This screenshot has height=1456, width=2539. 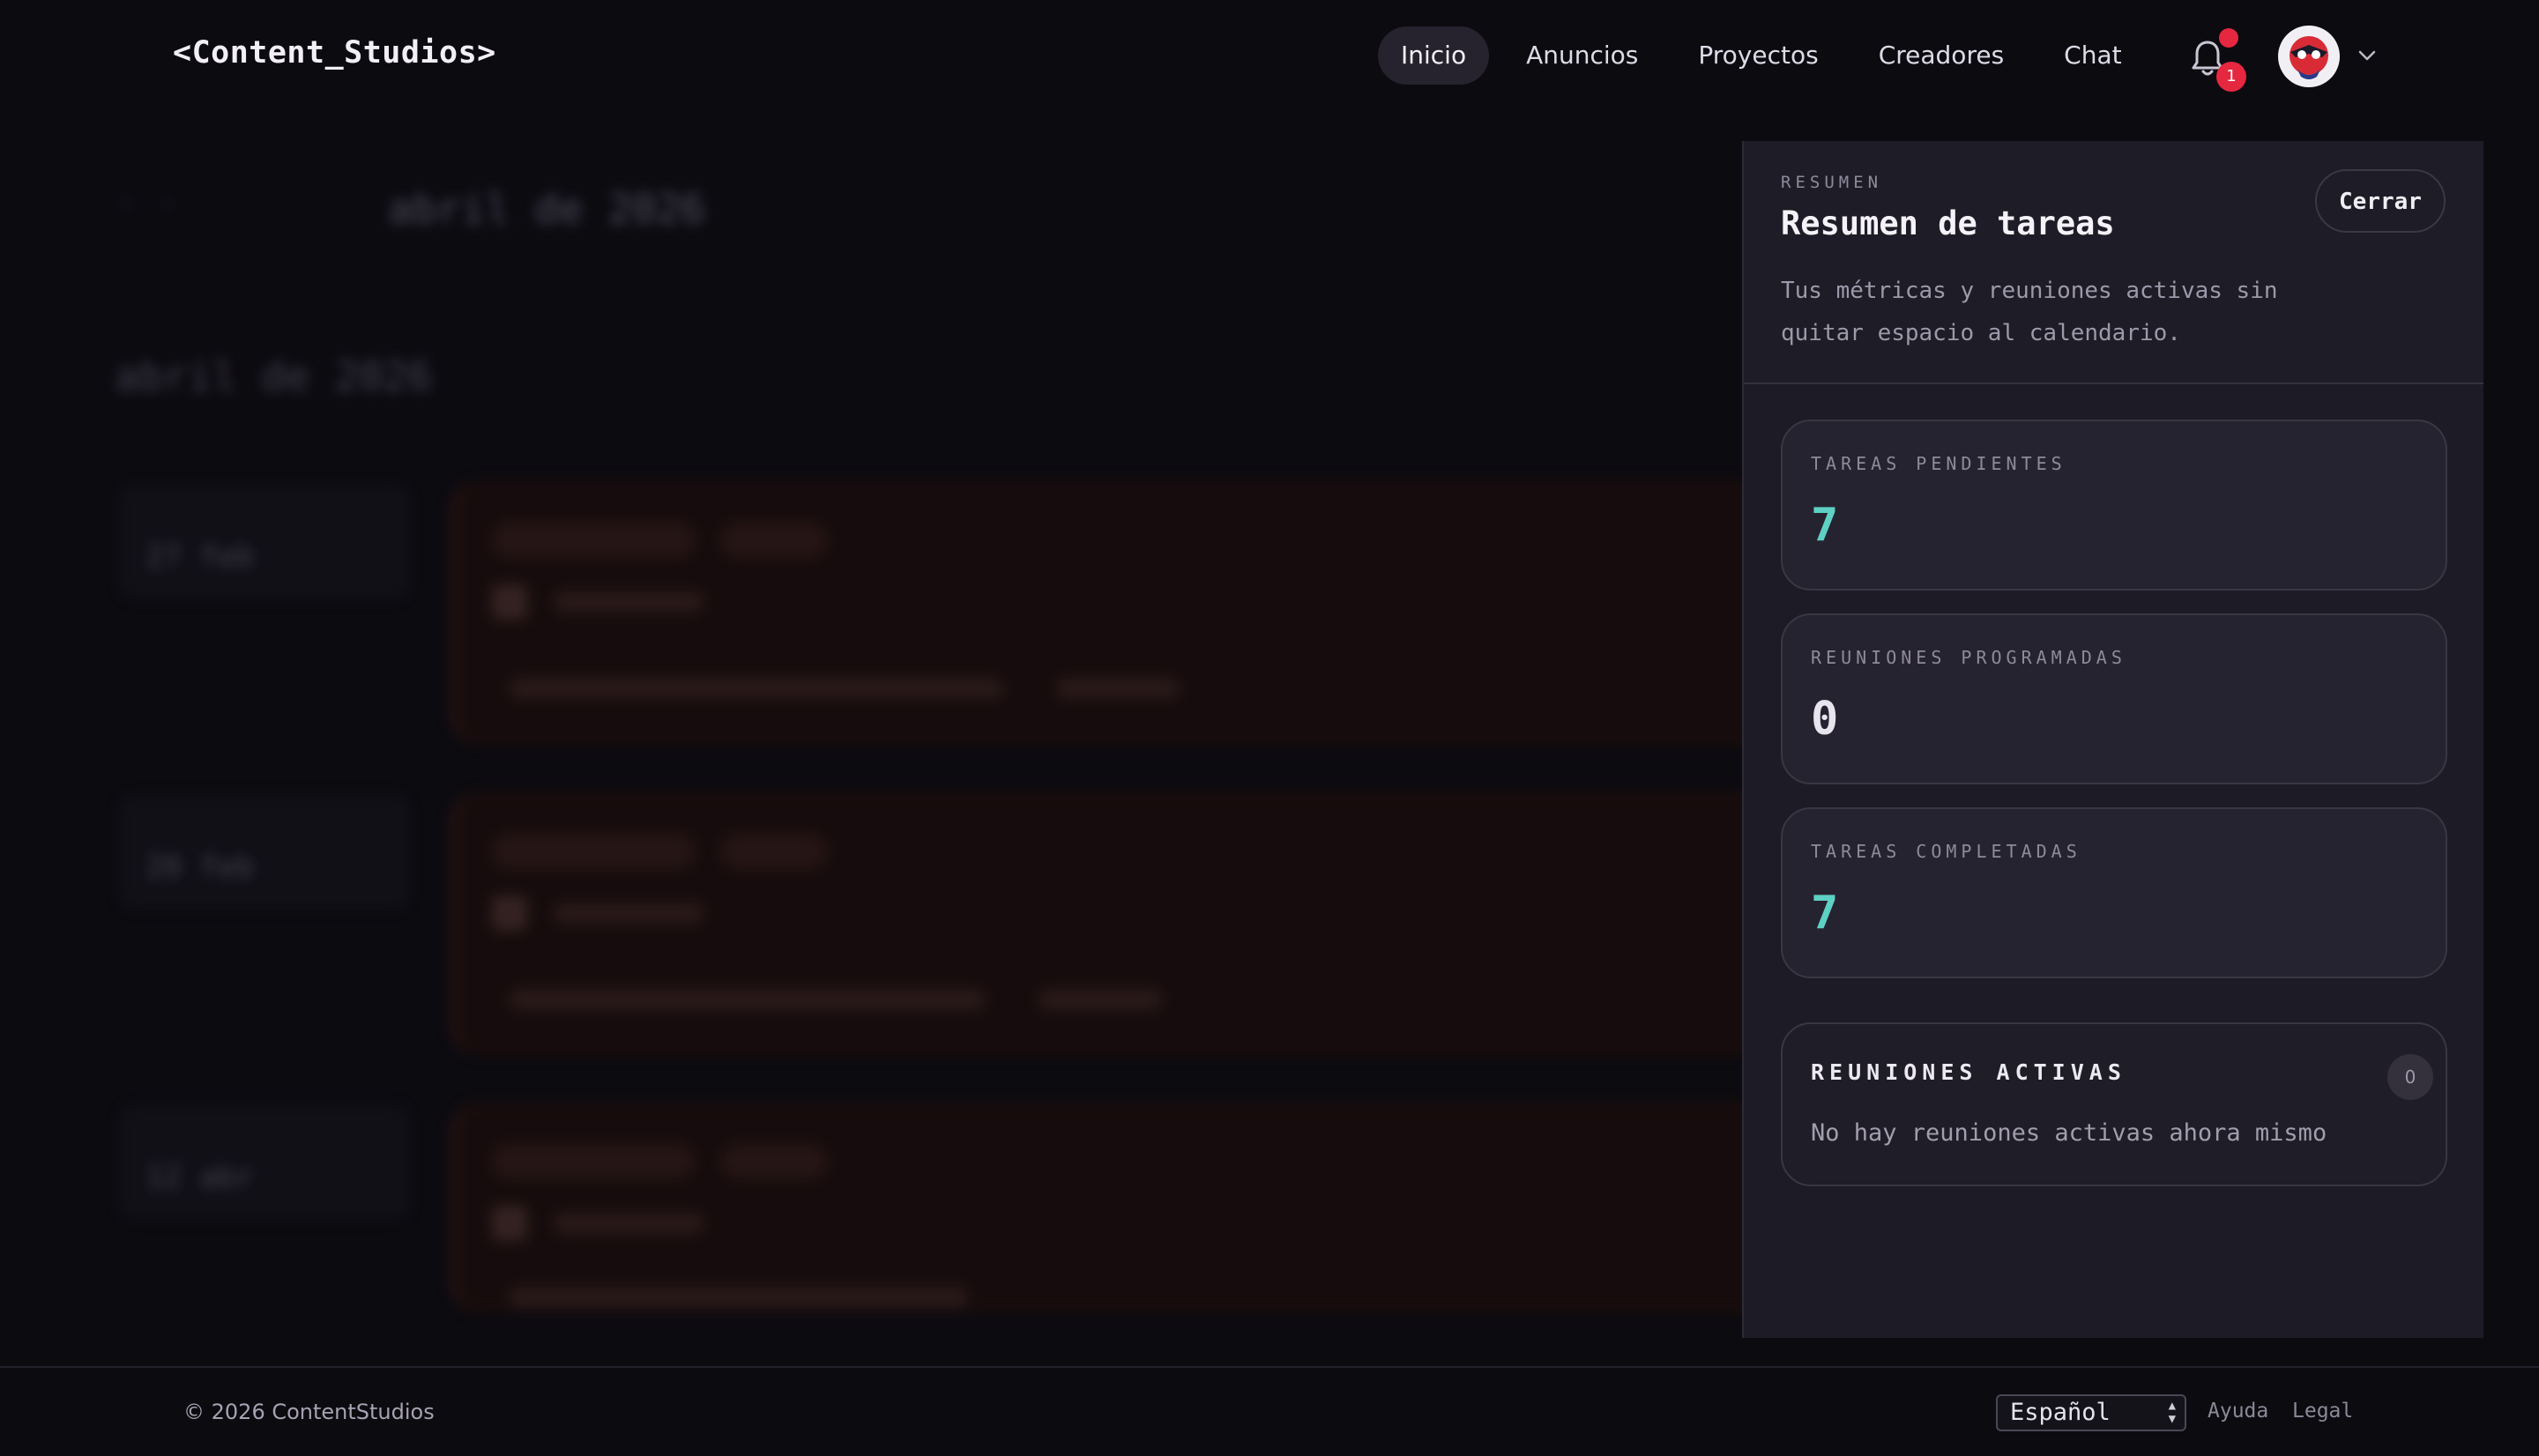 I want to click on metric-card-pending-tasks: TAREAS PENDIENTES 7, so click(x=2114, y=505).